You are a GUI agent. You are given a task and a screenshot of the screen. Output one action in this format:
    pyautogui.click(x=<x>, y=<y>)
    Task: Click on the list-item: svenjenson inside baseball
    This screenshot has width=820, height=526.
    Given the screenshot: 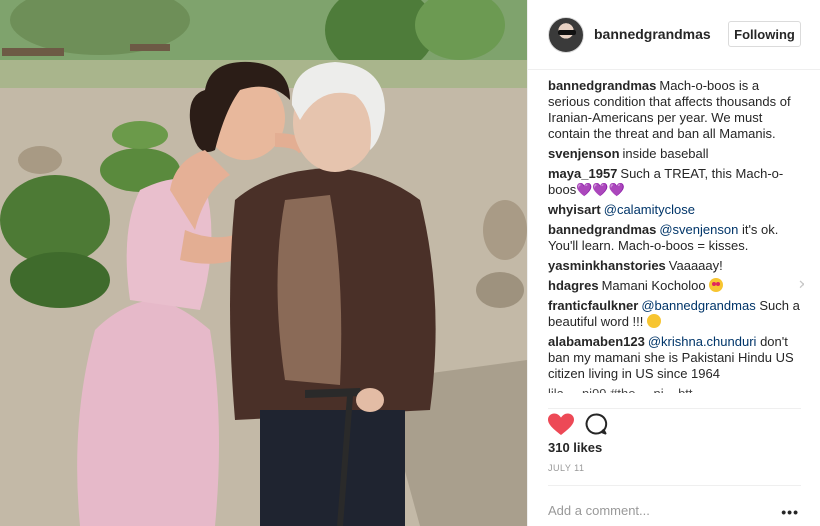 What is the action you would take?
    pyautogui.click(x=676, y=154)
    